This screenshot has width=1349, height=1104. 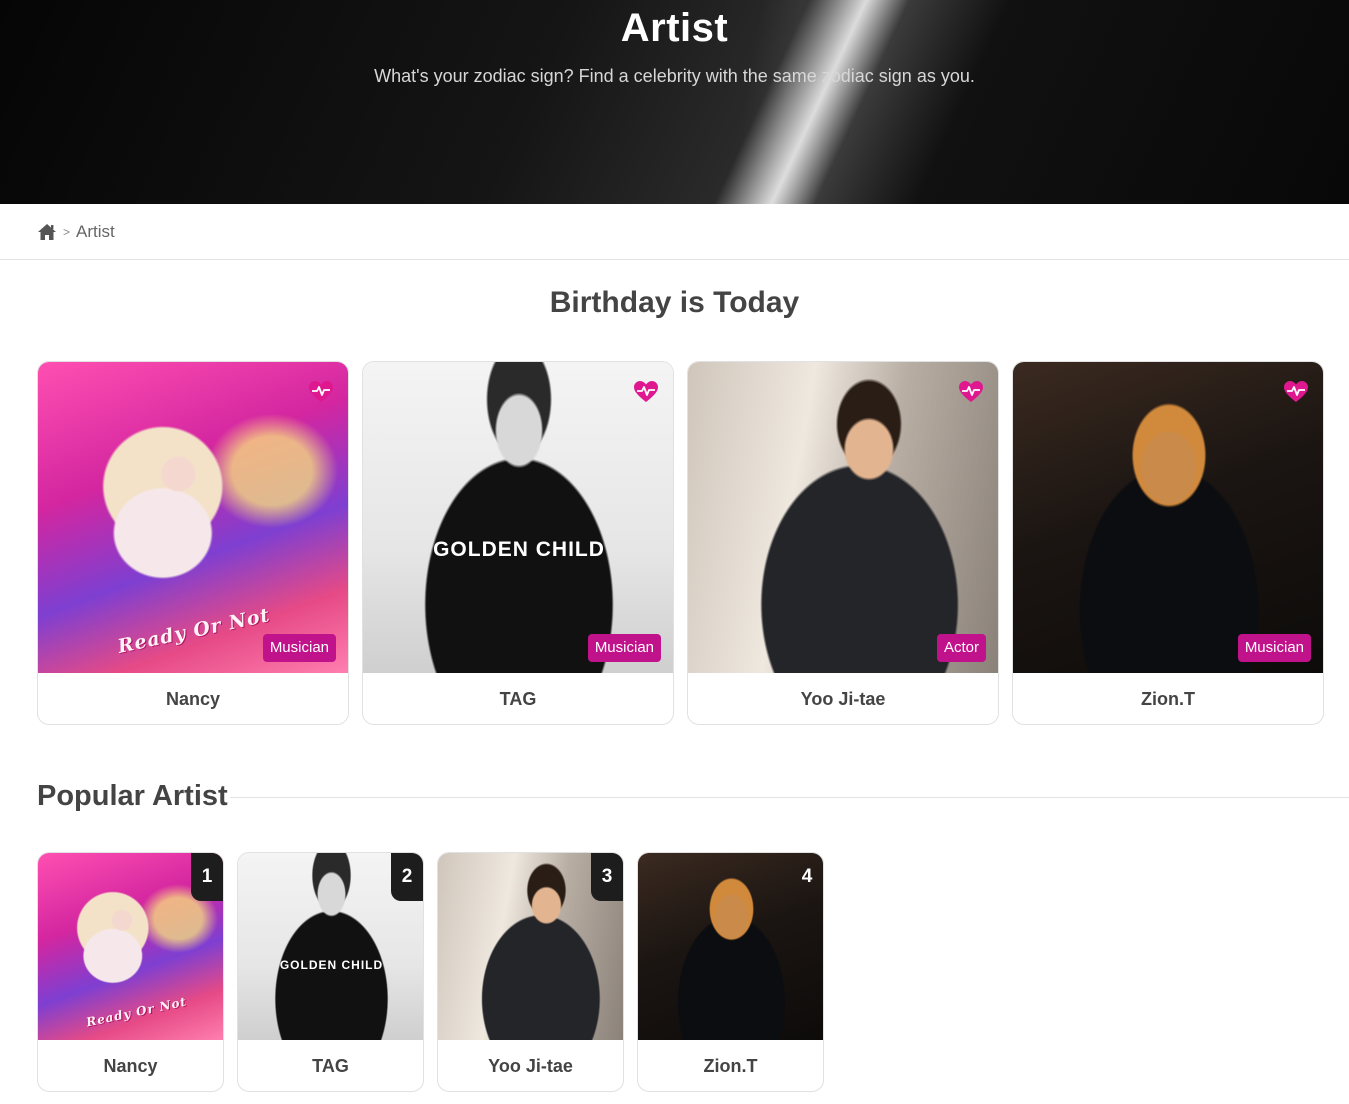 I want to click on popular-artist-card: 4 Zion.T, so click(x=730, y=972).